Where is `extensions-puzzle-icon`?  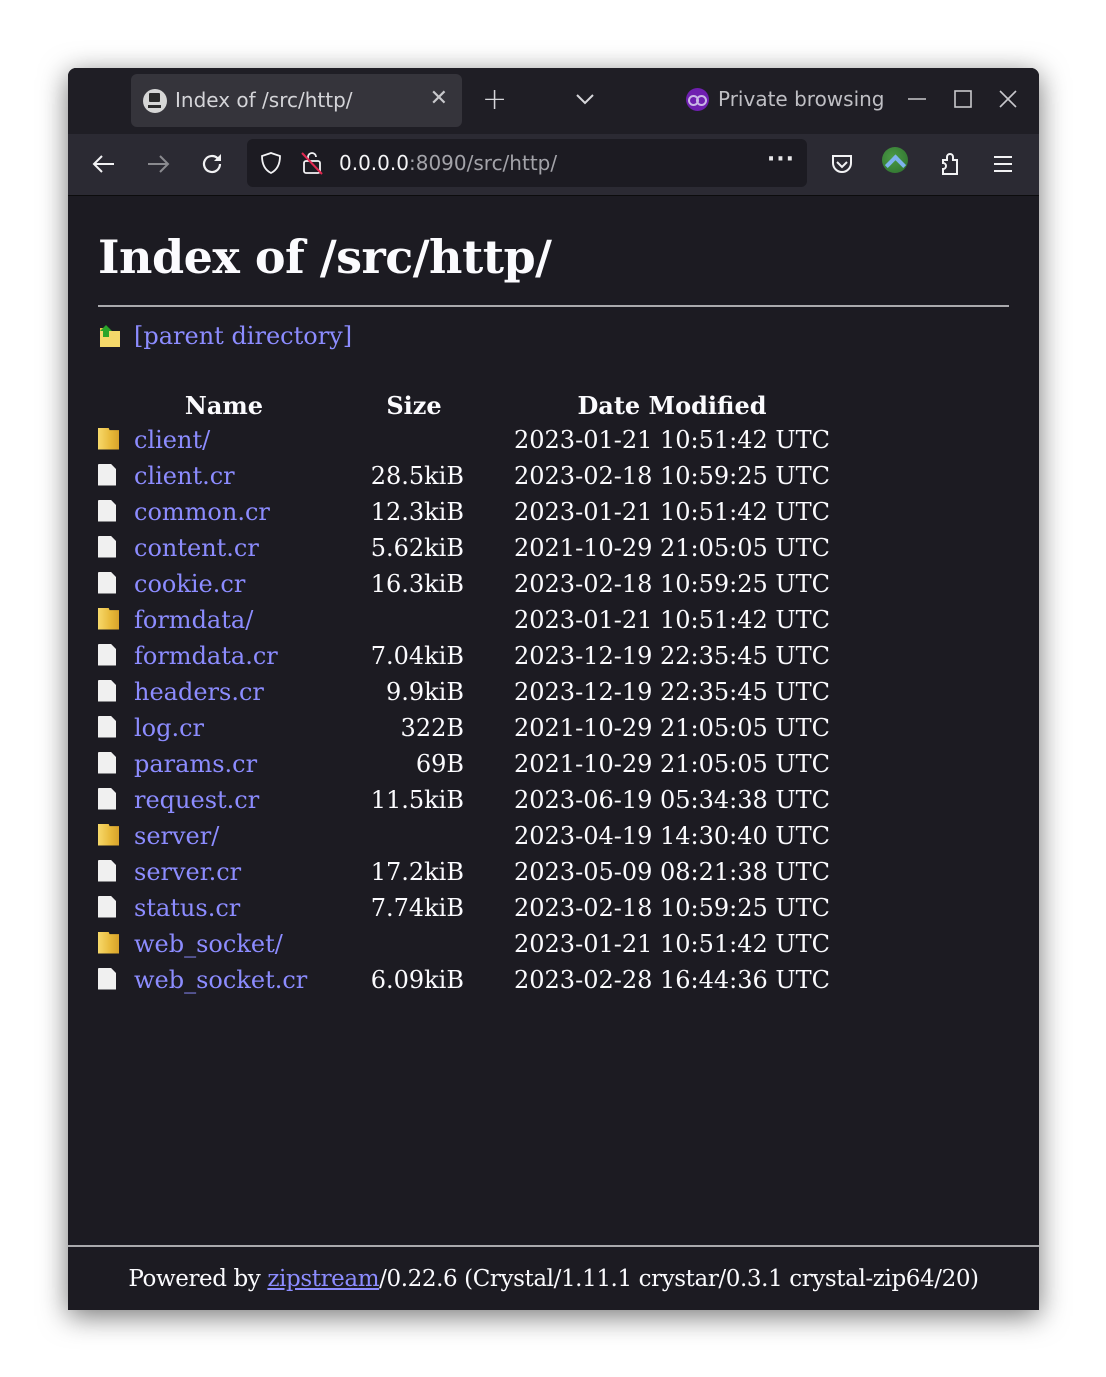 extensions-puzzle-icon is located at coordinates (950, 164).